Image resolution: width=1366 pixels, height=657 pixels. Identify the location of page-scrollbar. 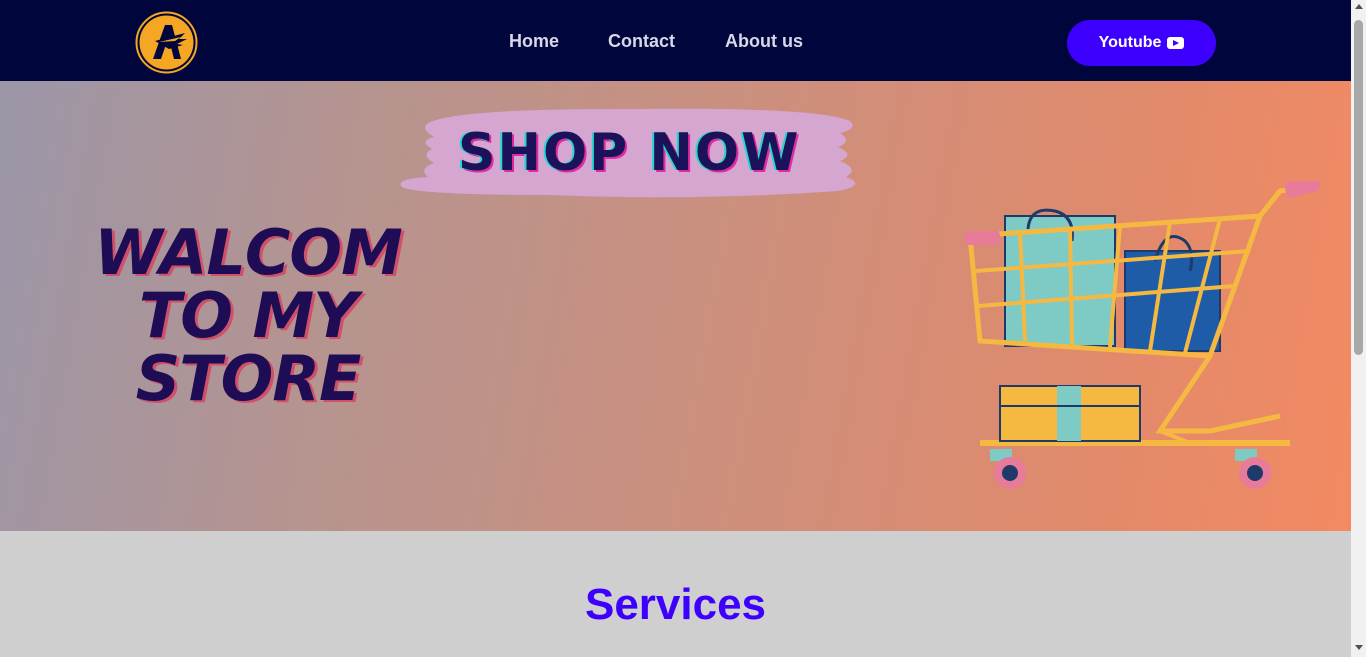
(1358, 328).